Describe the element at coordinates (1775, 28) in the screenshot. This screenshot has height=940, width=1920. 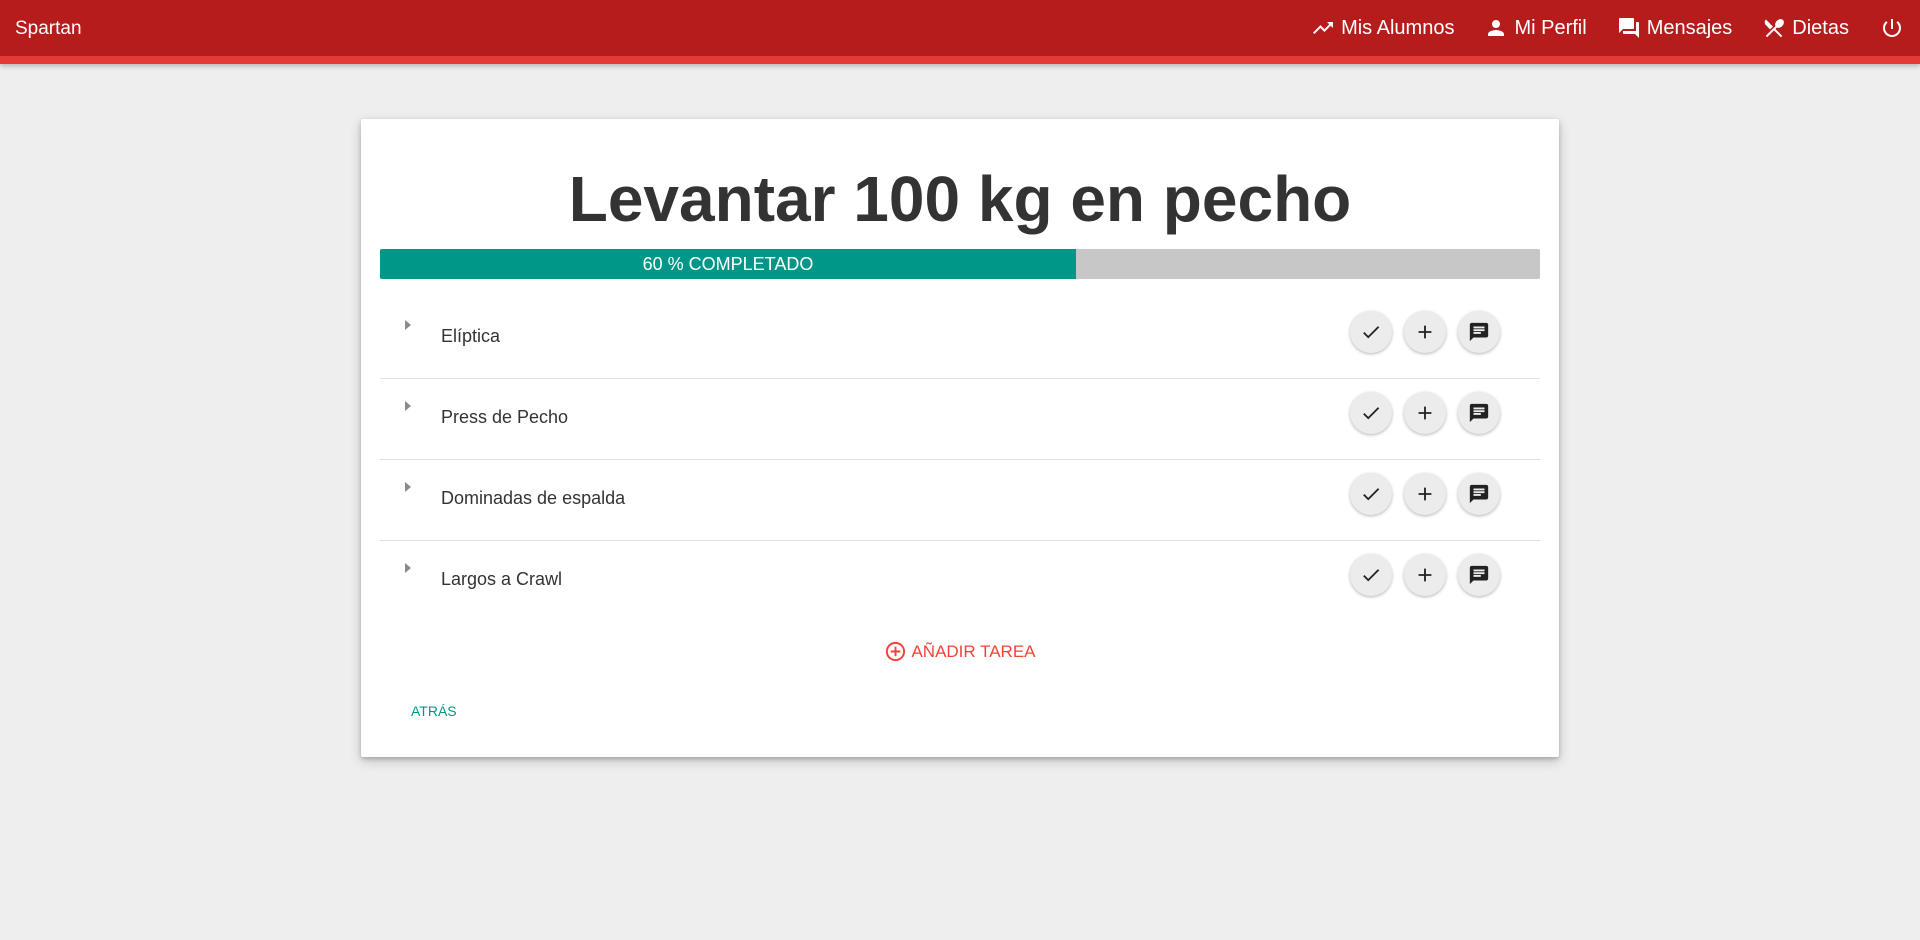
I see `restaurant-icon` at that location.